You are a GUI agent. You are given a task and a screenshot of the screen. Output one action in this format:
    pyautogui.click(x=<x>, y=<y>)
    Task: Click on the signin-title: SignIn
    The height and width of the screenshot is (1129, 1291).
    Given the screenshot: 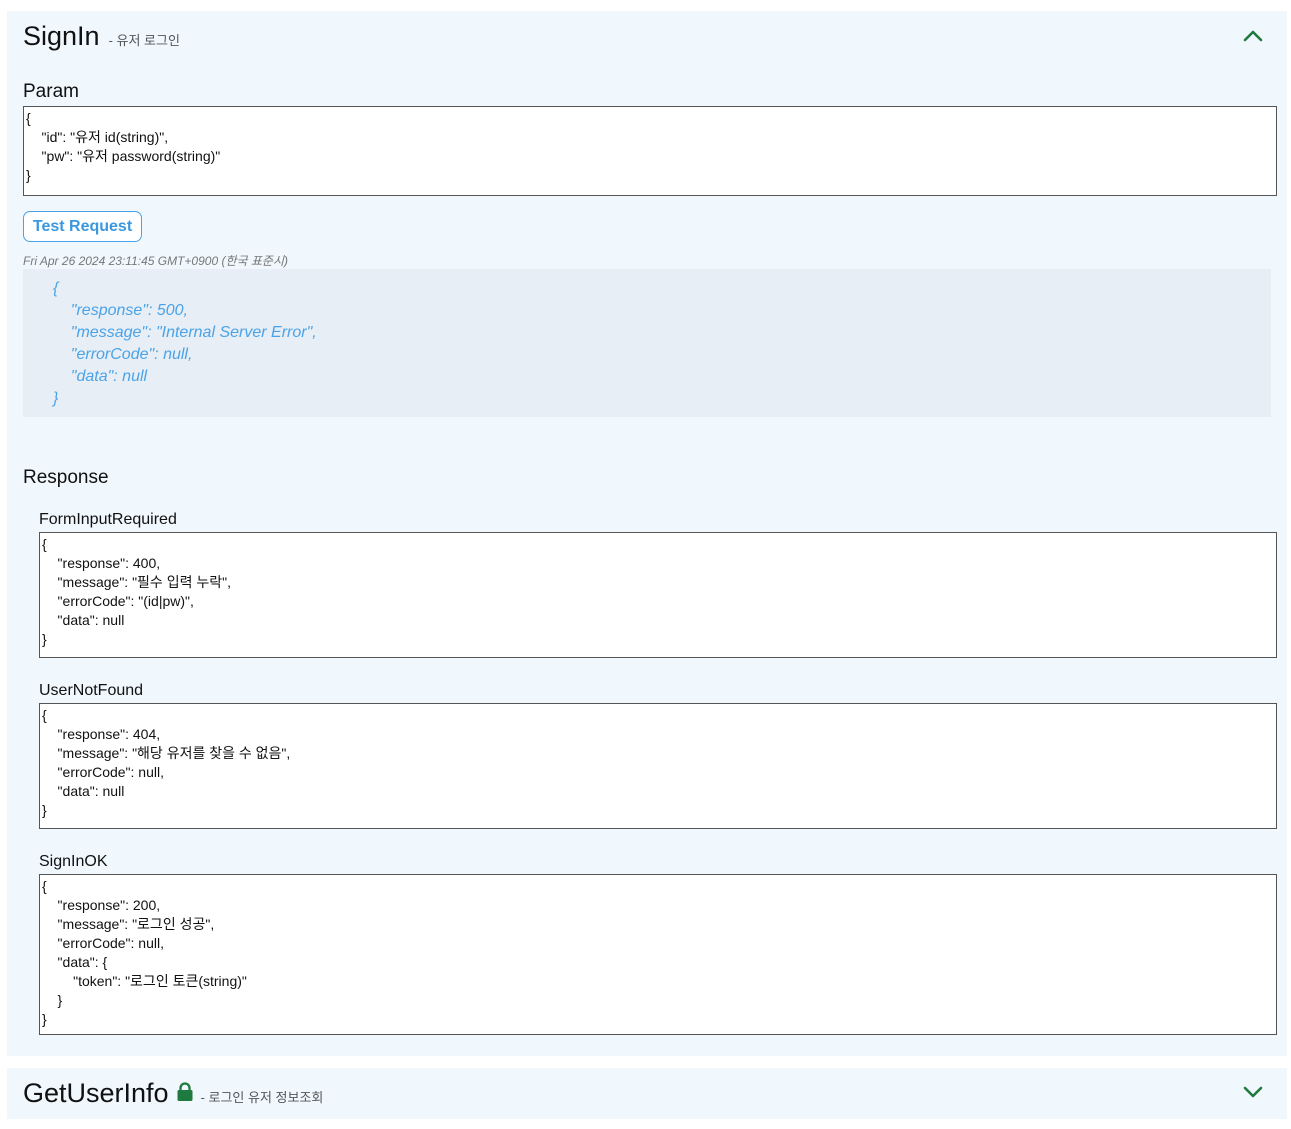 What is the action you would take?
    pyautogui.click(x=61, y=36)
    